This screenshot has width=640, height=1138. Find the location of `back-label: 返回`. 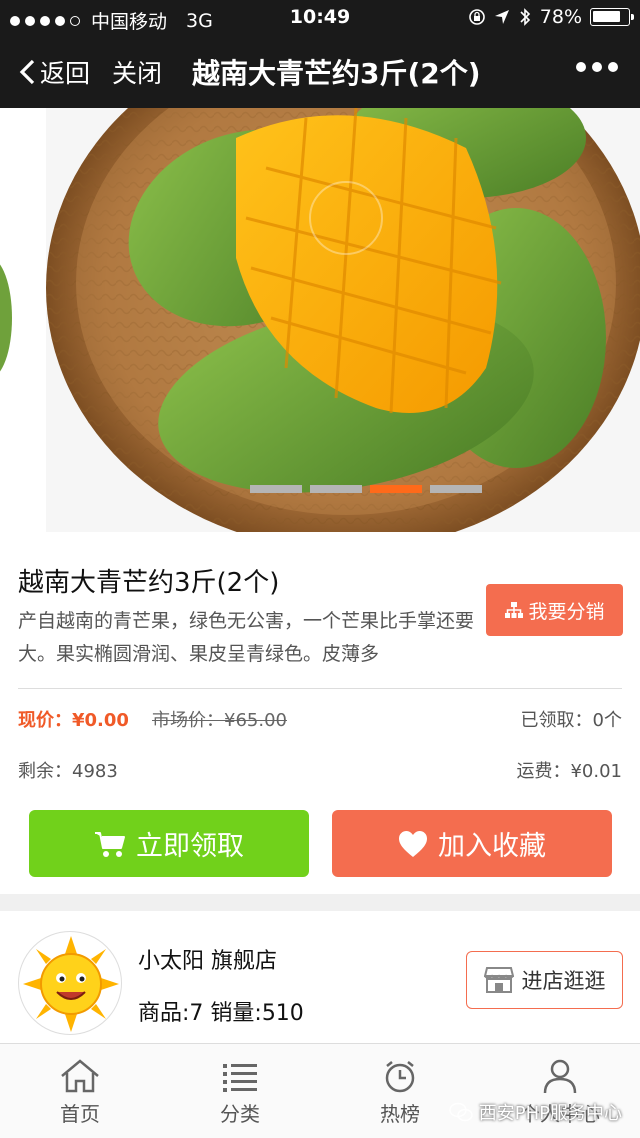

back-label: 返回 is located at coordinates (65, 73).